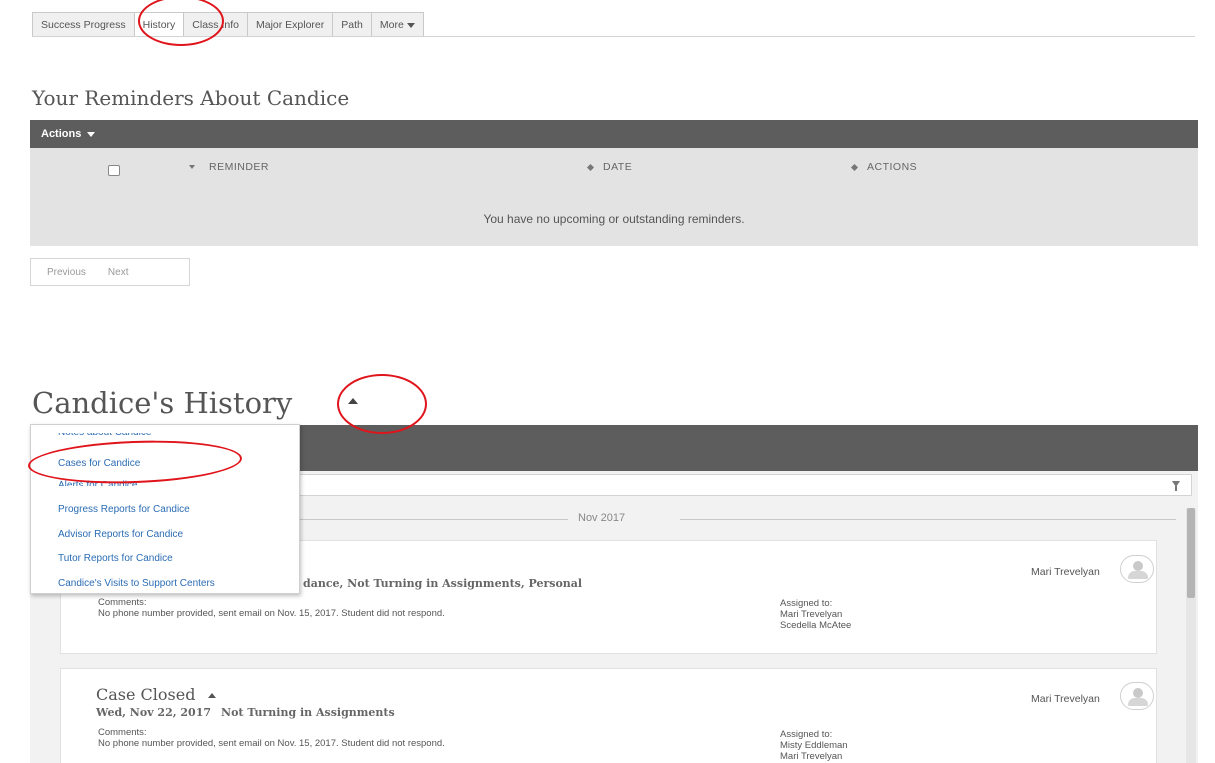 Image resolution: width=1215 pixels, height=763 pixels. I want to click on actions-label: Actions, so click(61, 134).